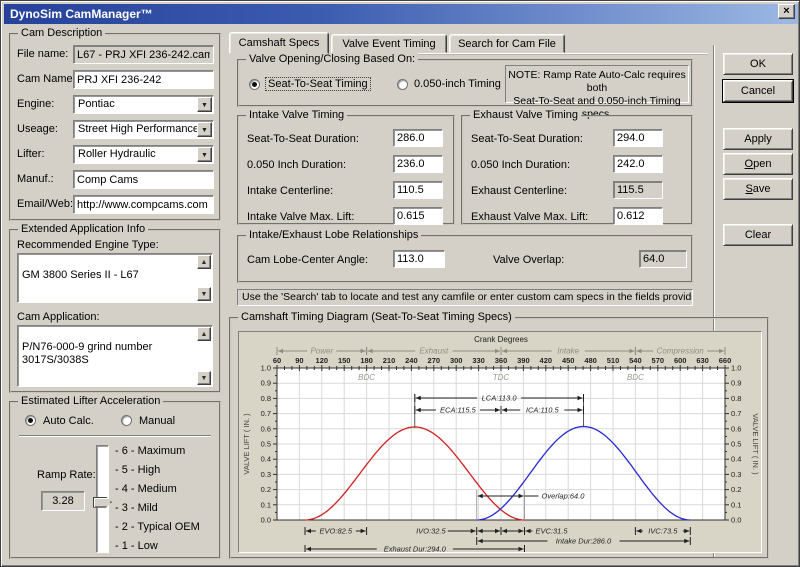 The image size is (800, 567). I want to click on save-button: Save, so click(758, 189).